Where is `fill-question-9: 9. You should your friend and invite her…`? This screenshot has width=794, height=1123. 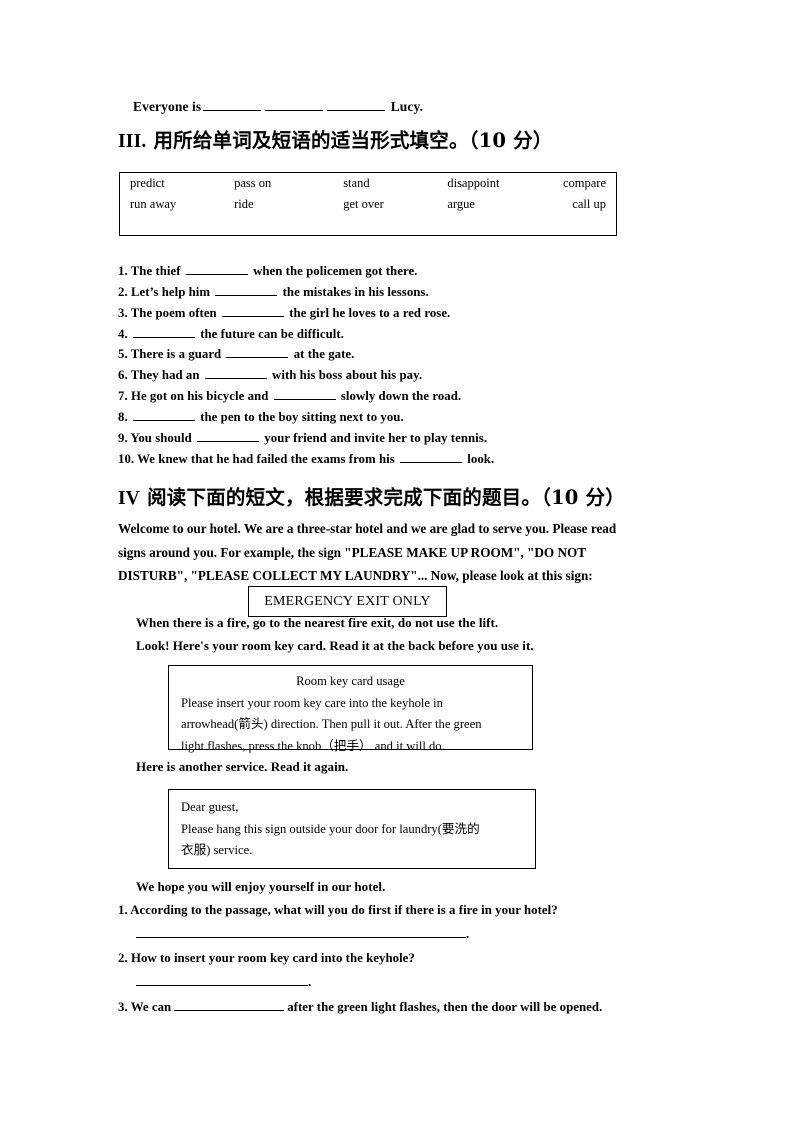 fill-question-9: 9. You should your friend and invite her… is located at coordinates (403, 438).